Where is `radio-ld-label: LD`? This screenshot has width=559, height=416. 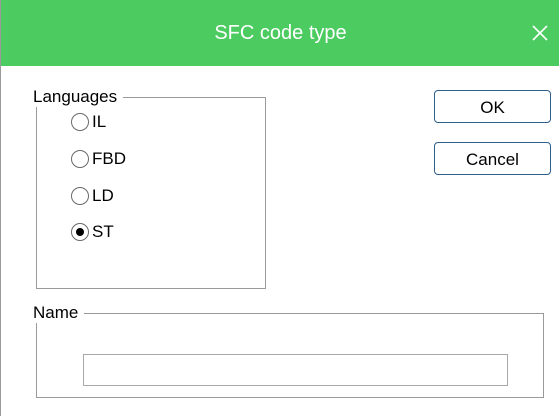 radio-ld-label: LD is located at coordinates (103, 195).